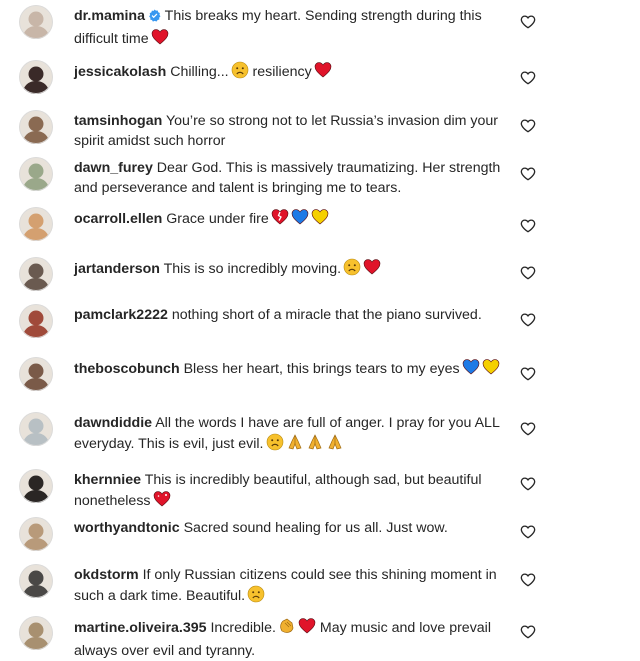 This screenshot has height=661, width=640. What do you see at coordinates (107, 480) in the screenshot?
I see `comment-username: khernniee` at bounding box center [107, 480].